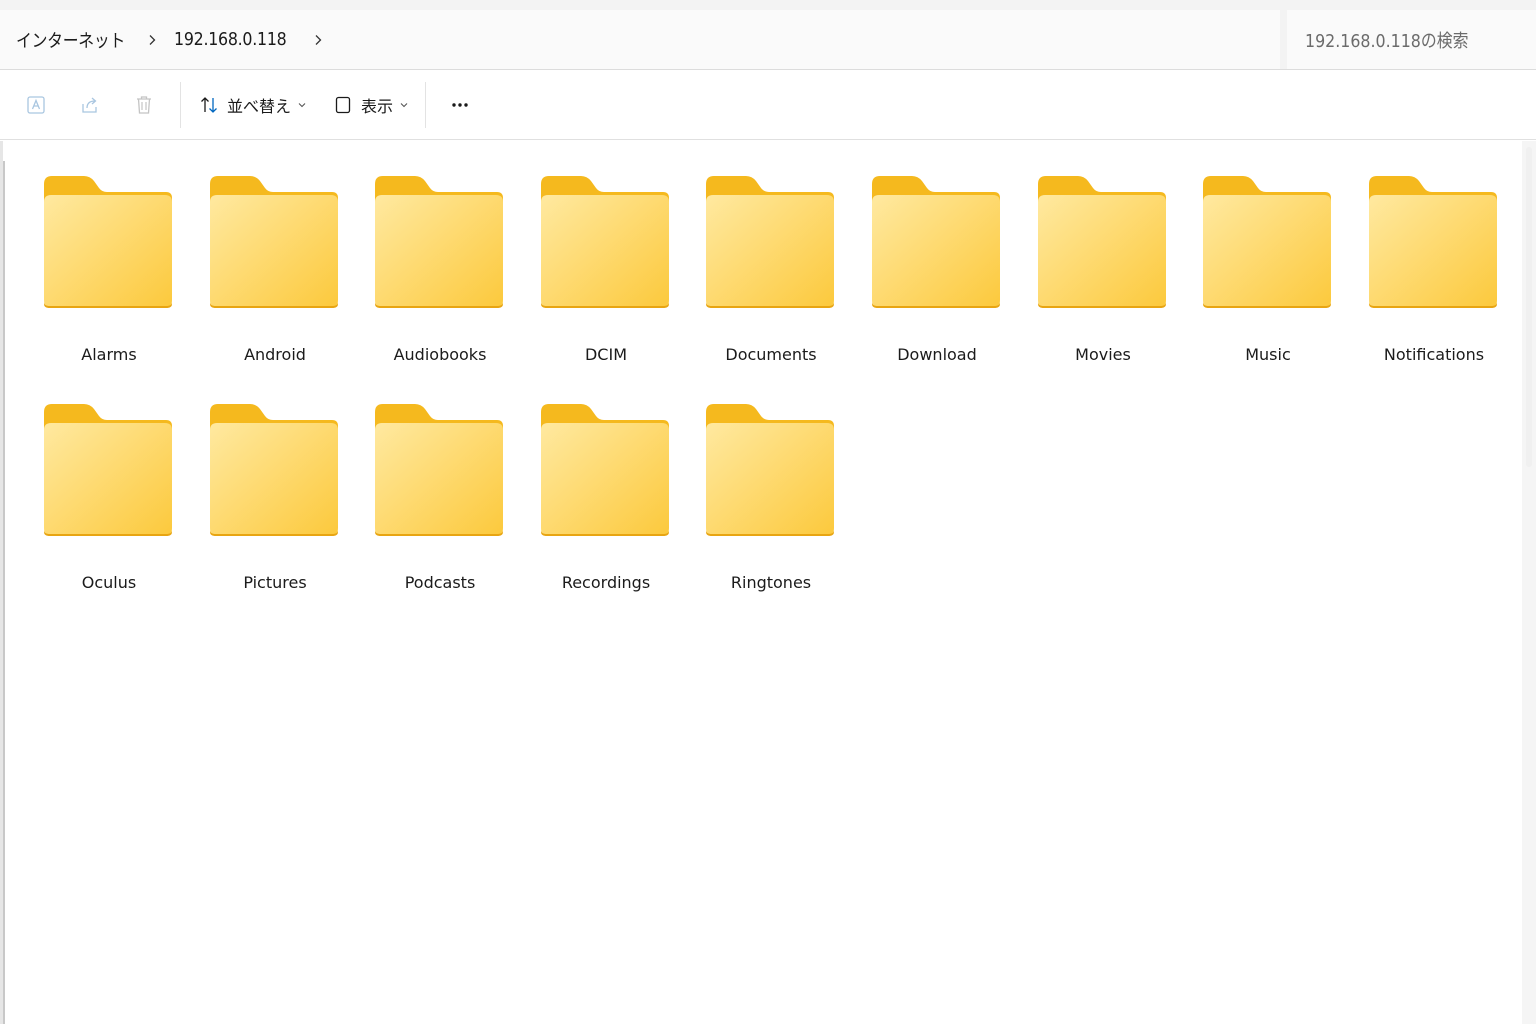 The height and width of the screenshot is (1024, 1536). I want to click on folder-item-notifications: Notifications, so click(1434, 276).